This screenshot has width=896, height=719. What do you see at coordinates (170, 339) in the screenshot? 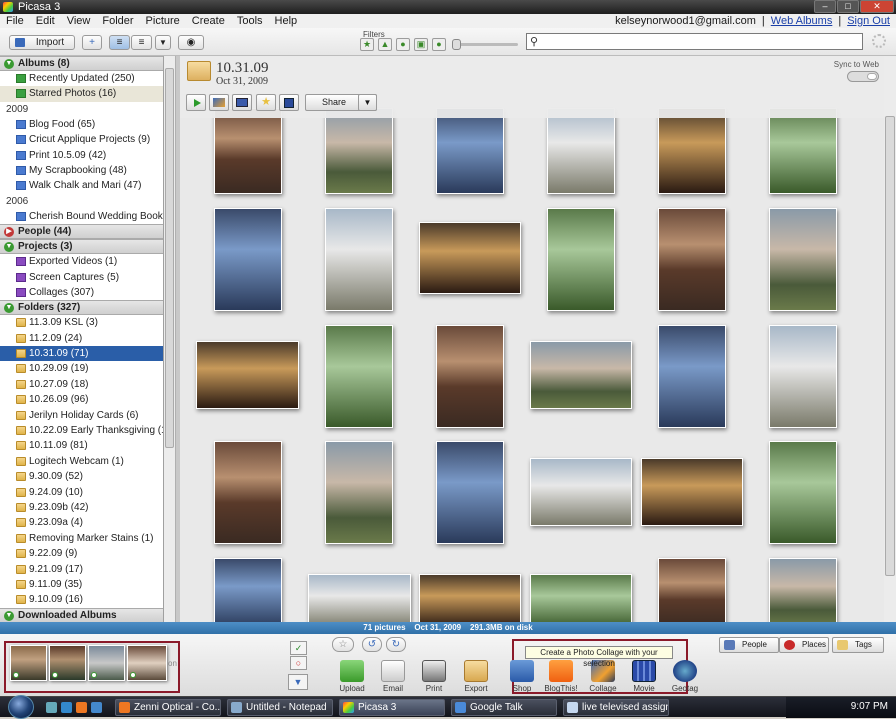
I see `sidebar-scrollbar` at bounding box center [170, 339].